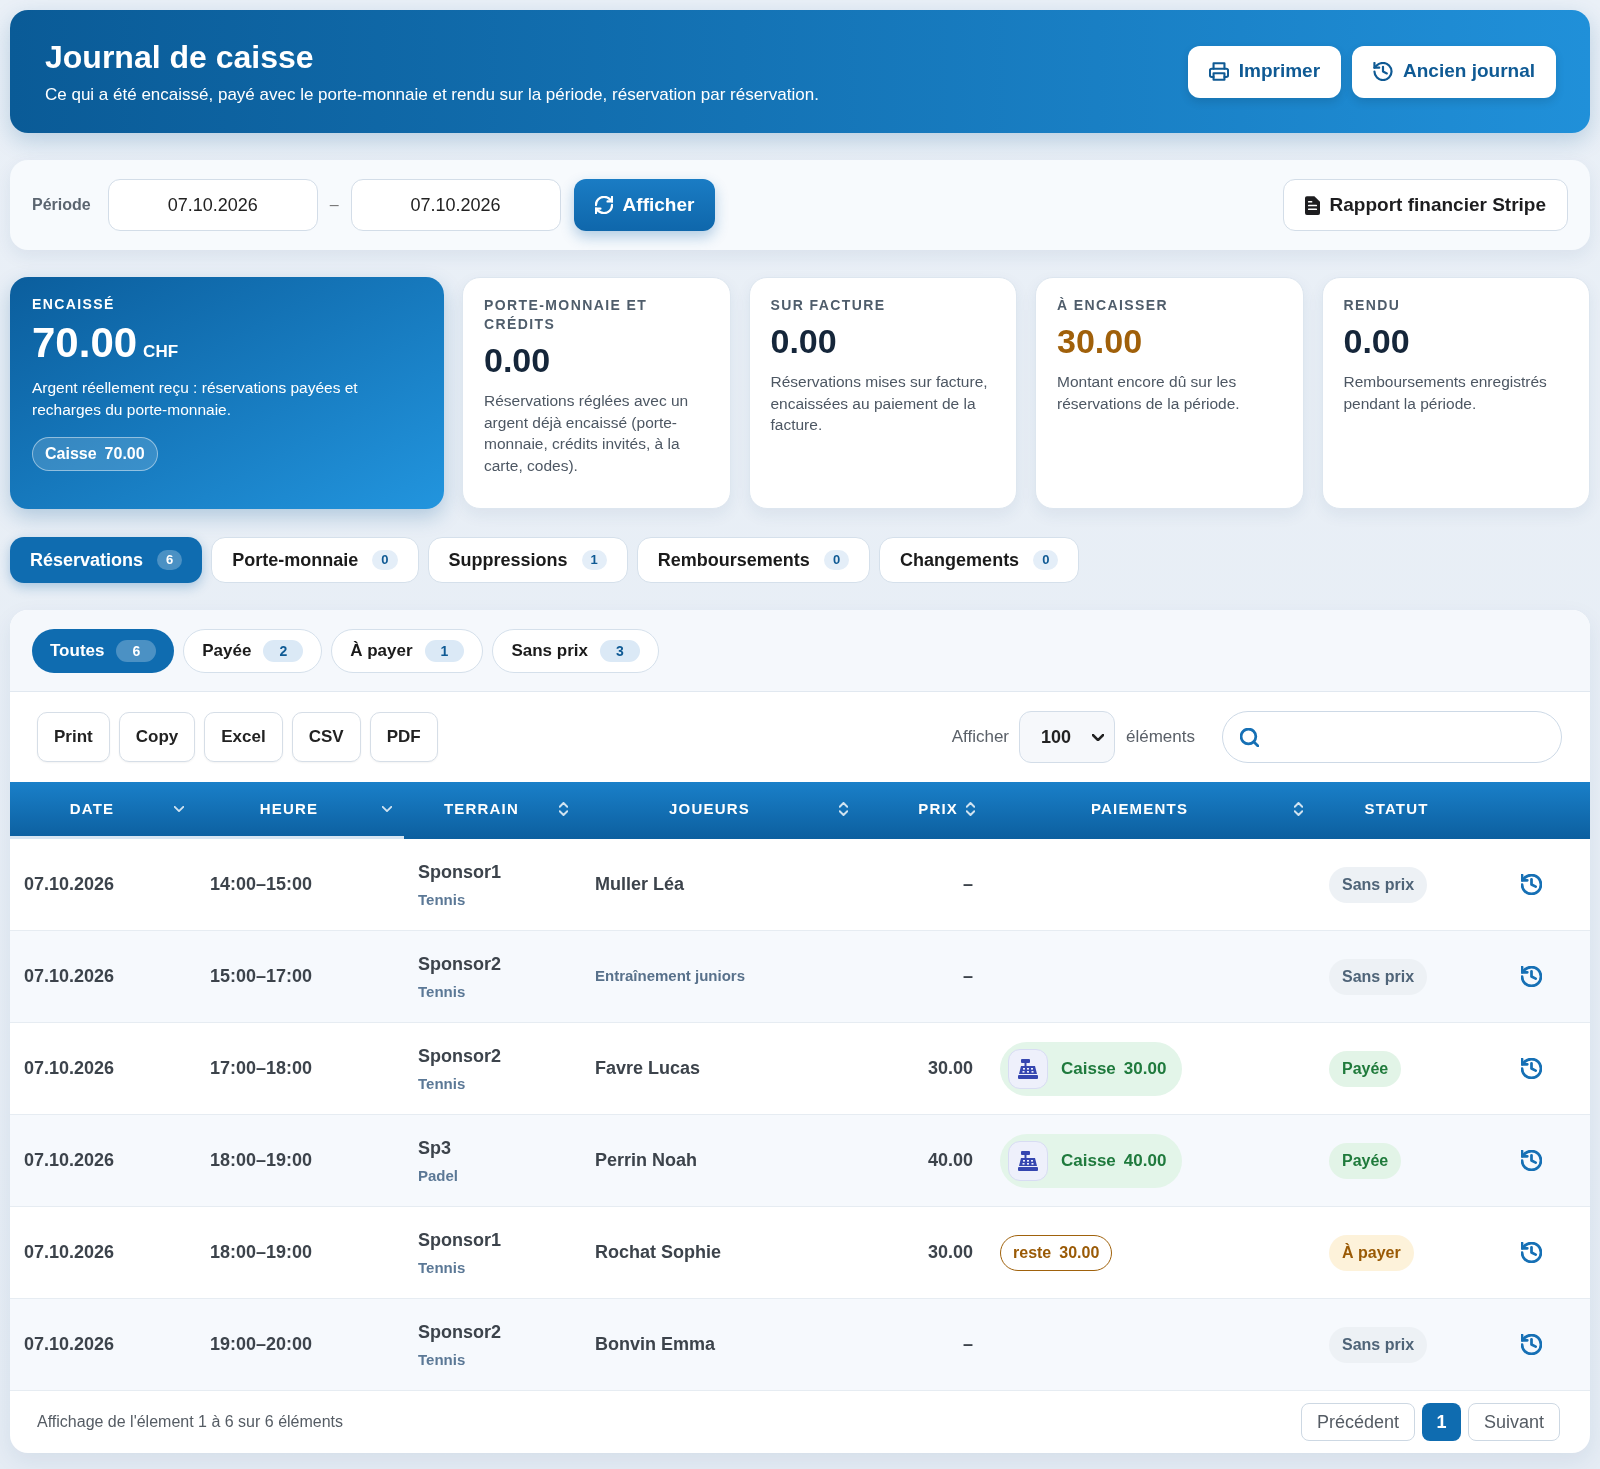 The height and width of the screenshot is (1469, 1600). What do you see at coordinates (283, 650) in the screenshot?
I see `count-badge: 2` at bounding box center [283, 650].